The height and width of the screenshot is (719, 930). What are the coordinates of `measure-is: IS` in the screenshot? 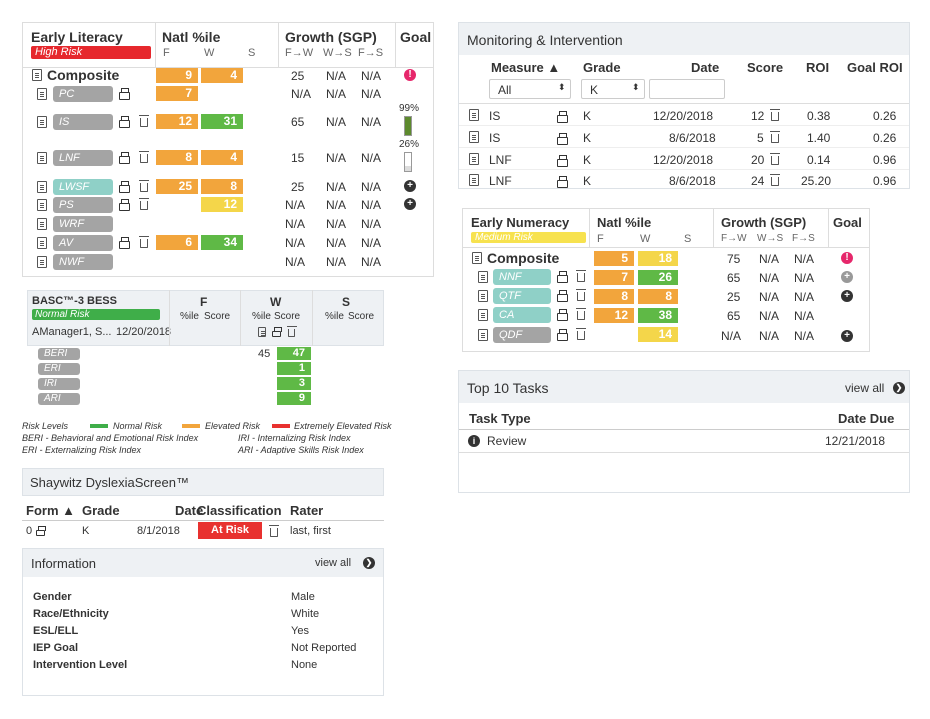 It's located at (83, 122).